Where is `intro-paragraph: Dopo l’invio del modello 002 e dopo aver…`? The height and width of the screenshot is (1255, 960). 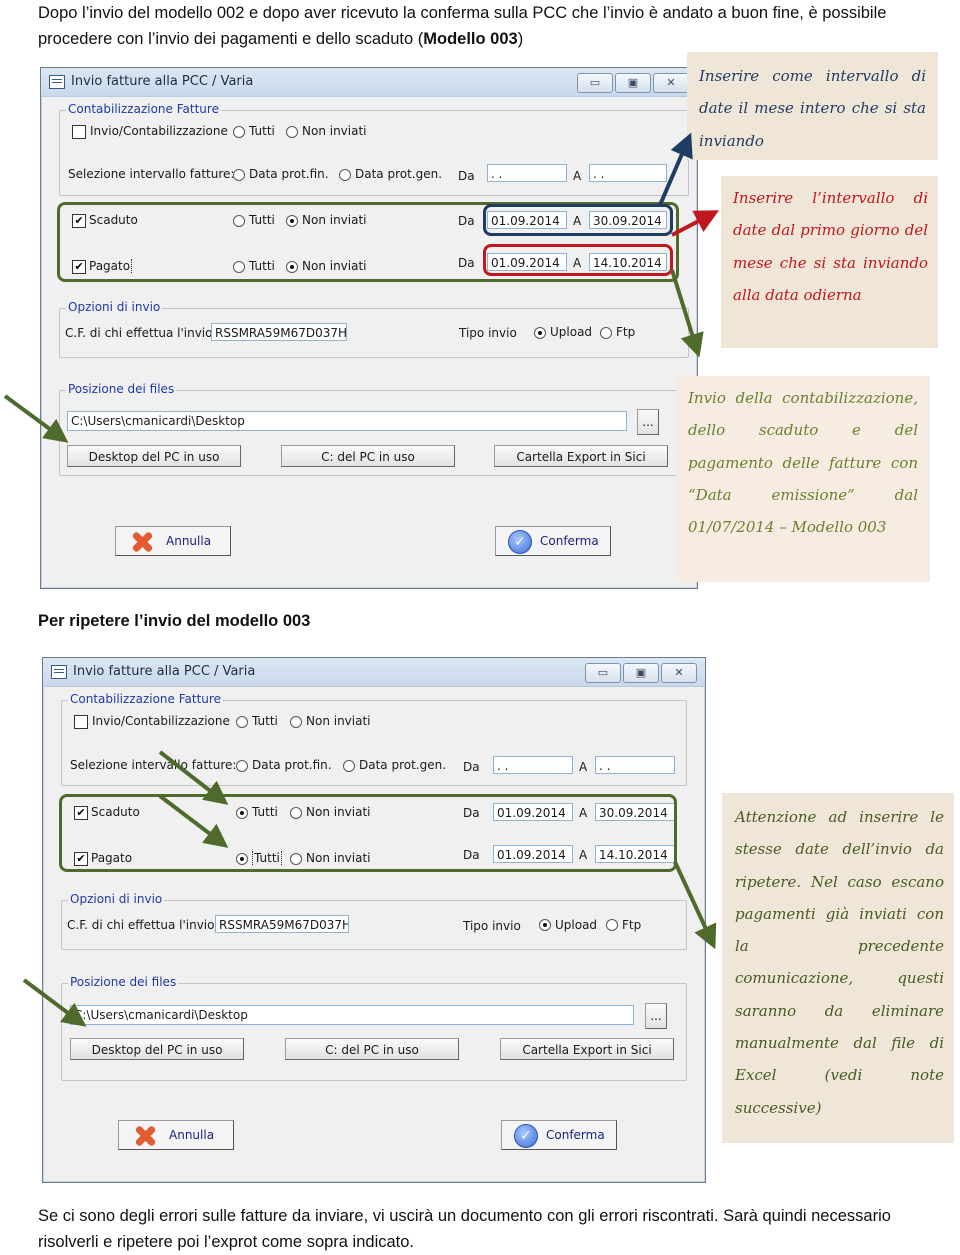 intro-paragraph: Dopo l’invio del modello 002 e dopo aver… is located at coordinates (478, 26).